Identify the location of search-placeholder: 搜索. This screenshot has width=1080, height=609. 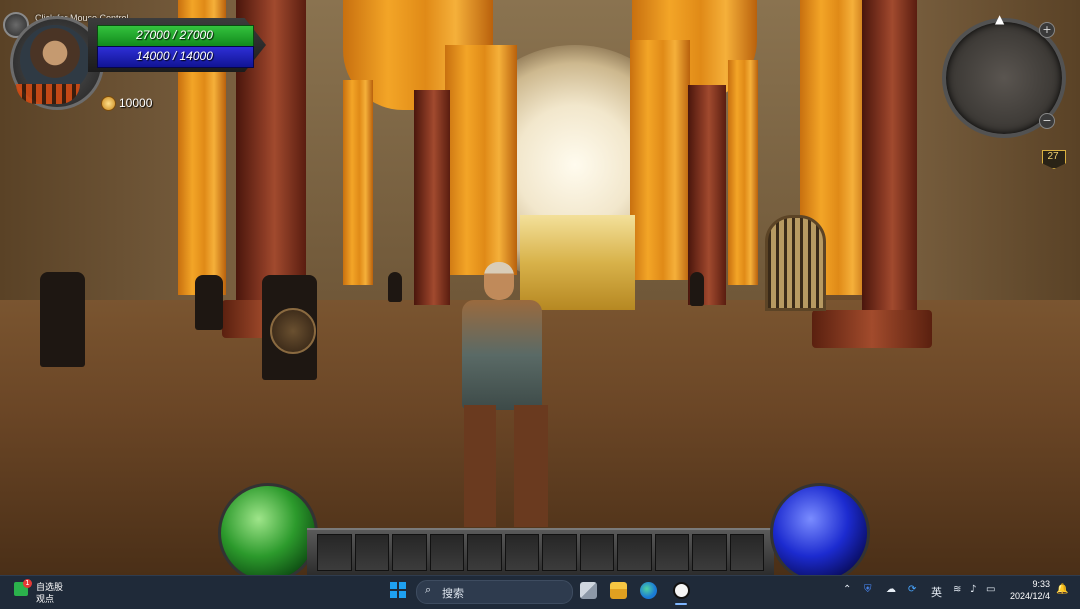
(453, 594).